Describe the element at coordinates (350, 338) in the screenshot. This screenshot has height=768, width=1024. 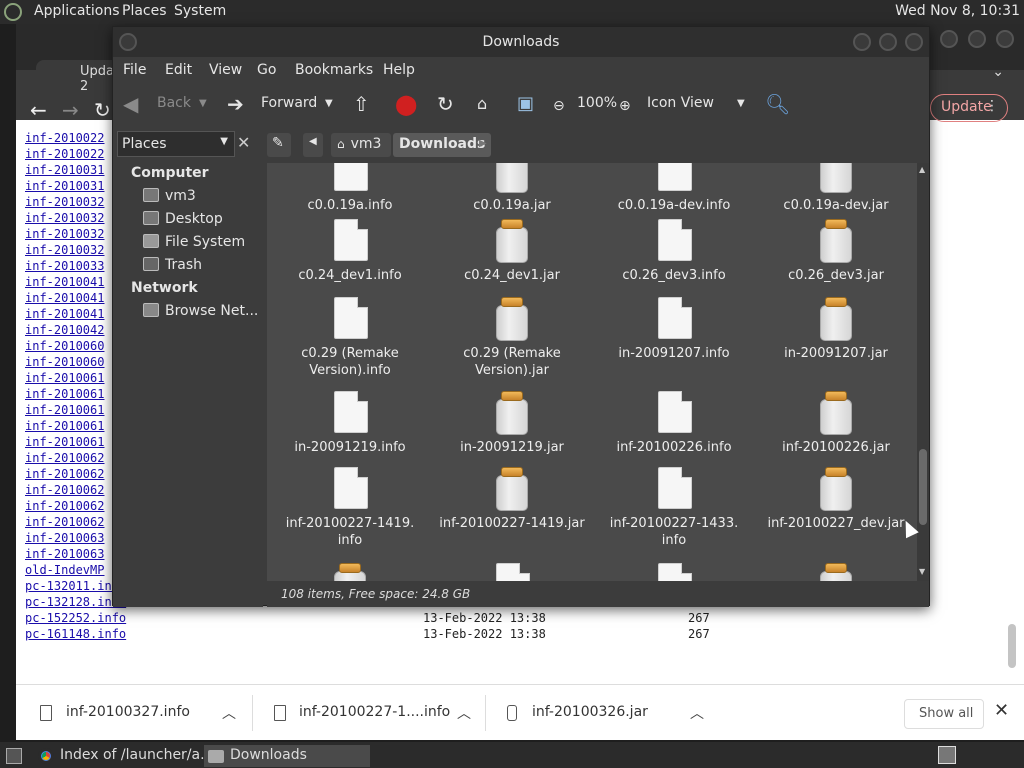
I see `info-file-item: c0.29 (Remake Version).info` at that location.